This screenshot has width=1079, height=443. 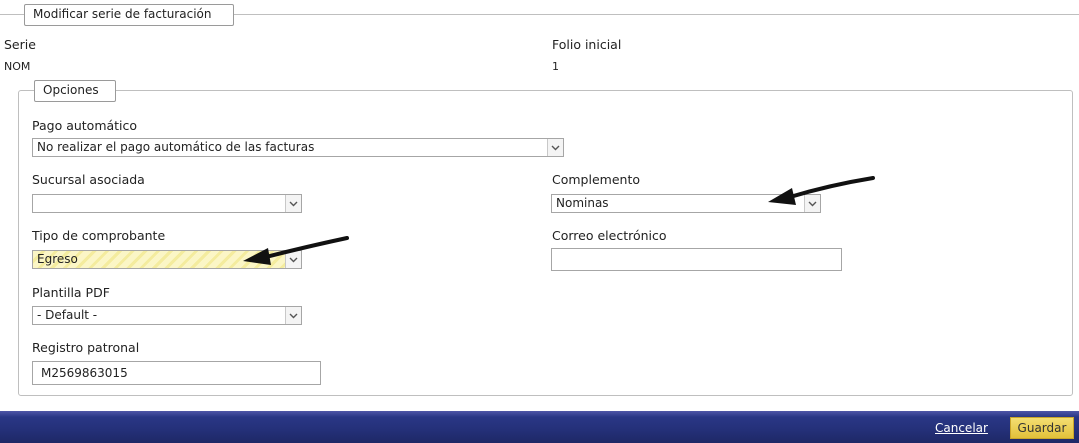 What do you see at coordinates (88, 179) in the screenshot?
I see `sucursal-asociada-label: Sucursal asociada` at bounding box center [88, 179].